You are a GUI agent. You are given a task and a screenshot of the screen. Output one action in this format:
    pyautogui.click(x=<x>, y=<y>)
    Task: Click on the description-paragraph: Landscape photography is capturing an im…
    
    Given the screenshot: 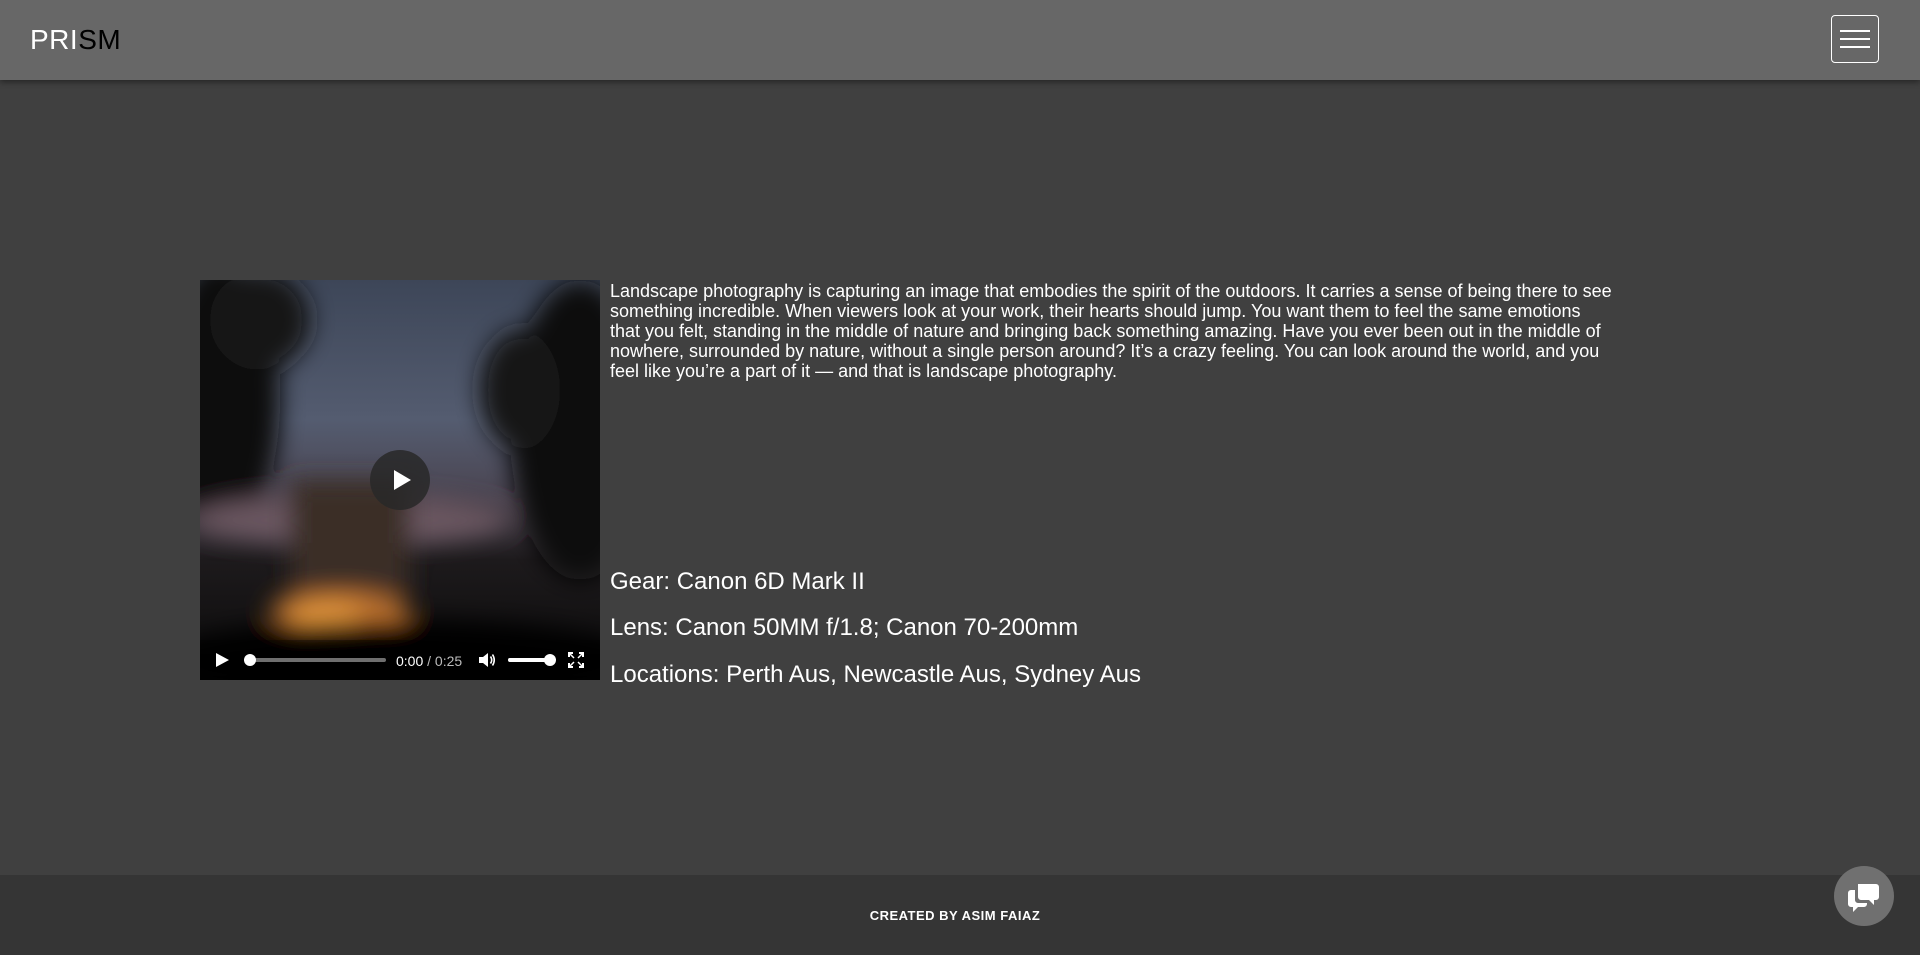 What is the action you would take?
    pyautogui.click(x=1111, y=331)
    